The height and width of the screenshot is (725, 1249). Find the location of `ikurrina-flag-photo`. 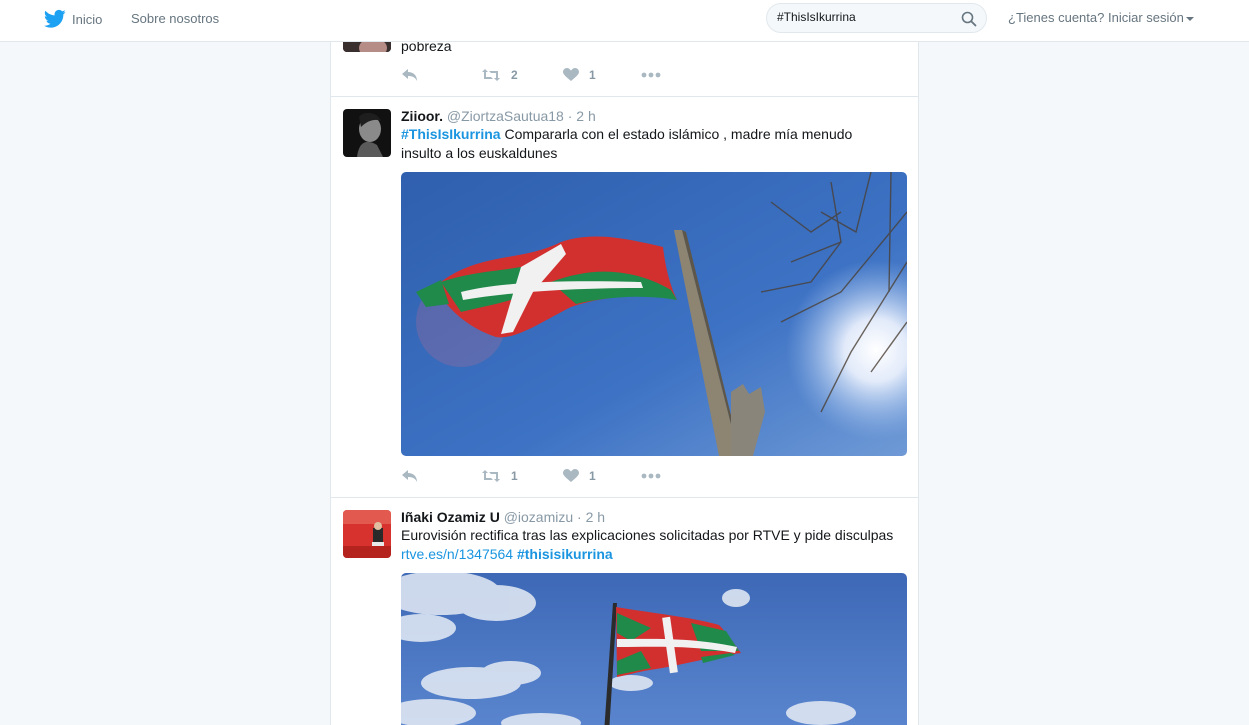

ikurrina-flag-photo is located at coordinates (654, 649).